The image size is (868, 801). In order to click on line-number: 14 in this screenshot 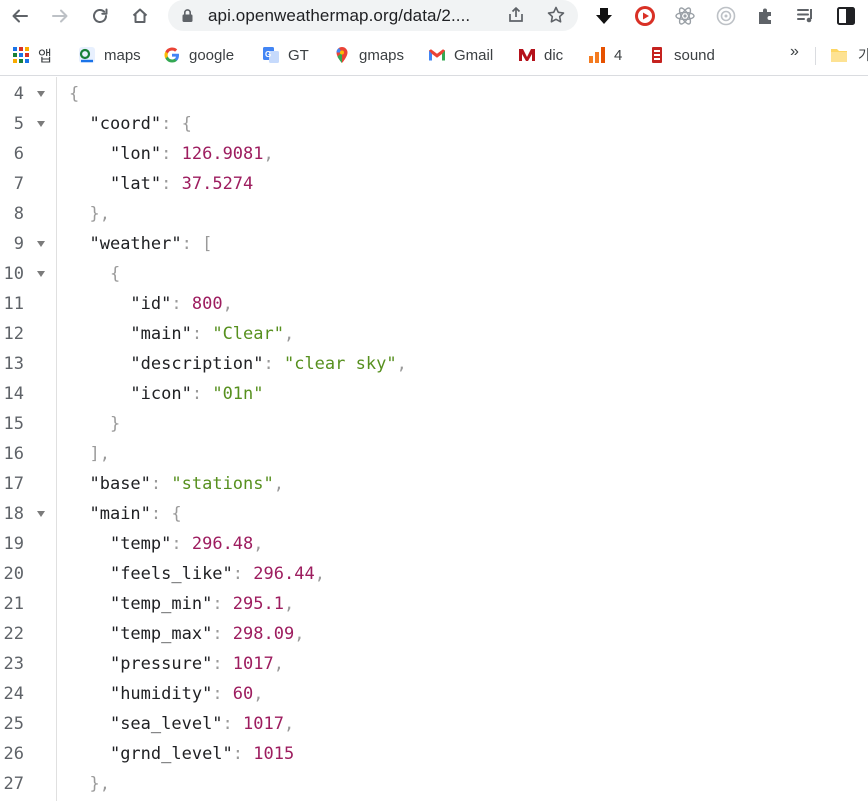, I will do `click(13, 394)`.